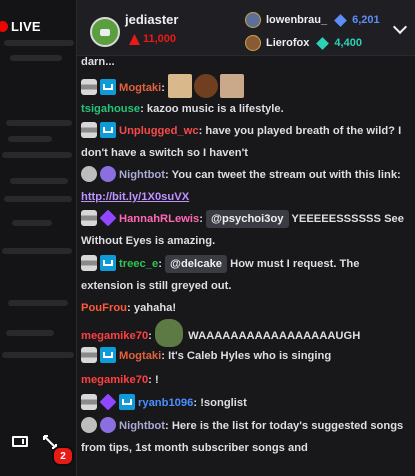 The width and height of the screenshot is (415, 476). I want to click on chat-message: megamike70: WAAAAAAAAAAAAAAAAAUGH, so click(246, 333).